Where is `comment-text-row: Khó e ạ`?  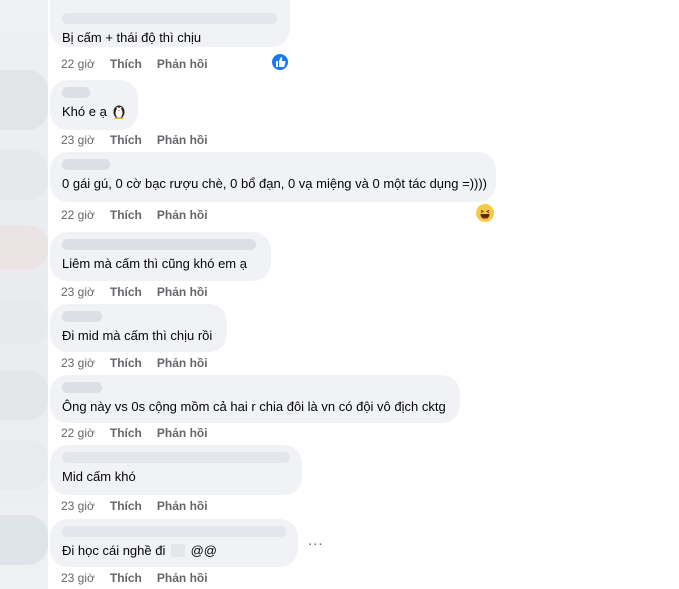 comment-text-row: Khó e ạ is located at coordinates (94, 113).